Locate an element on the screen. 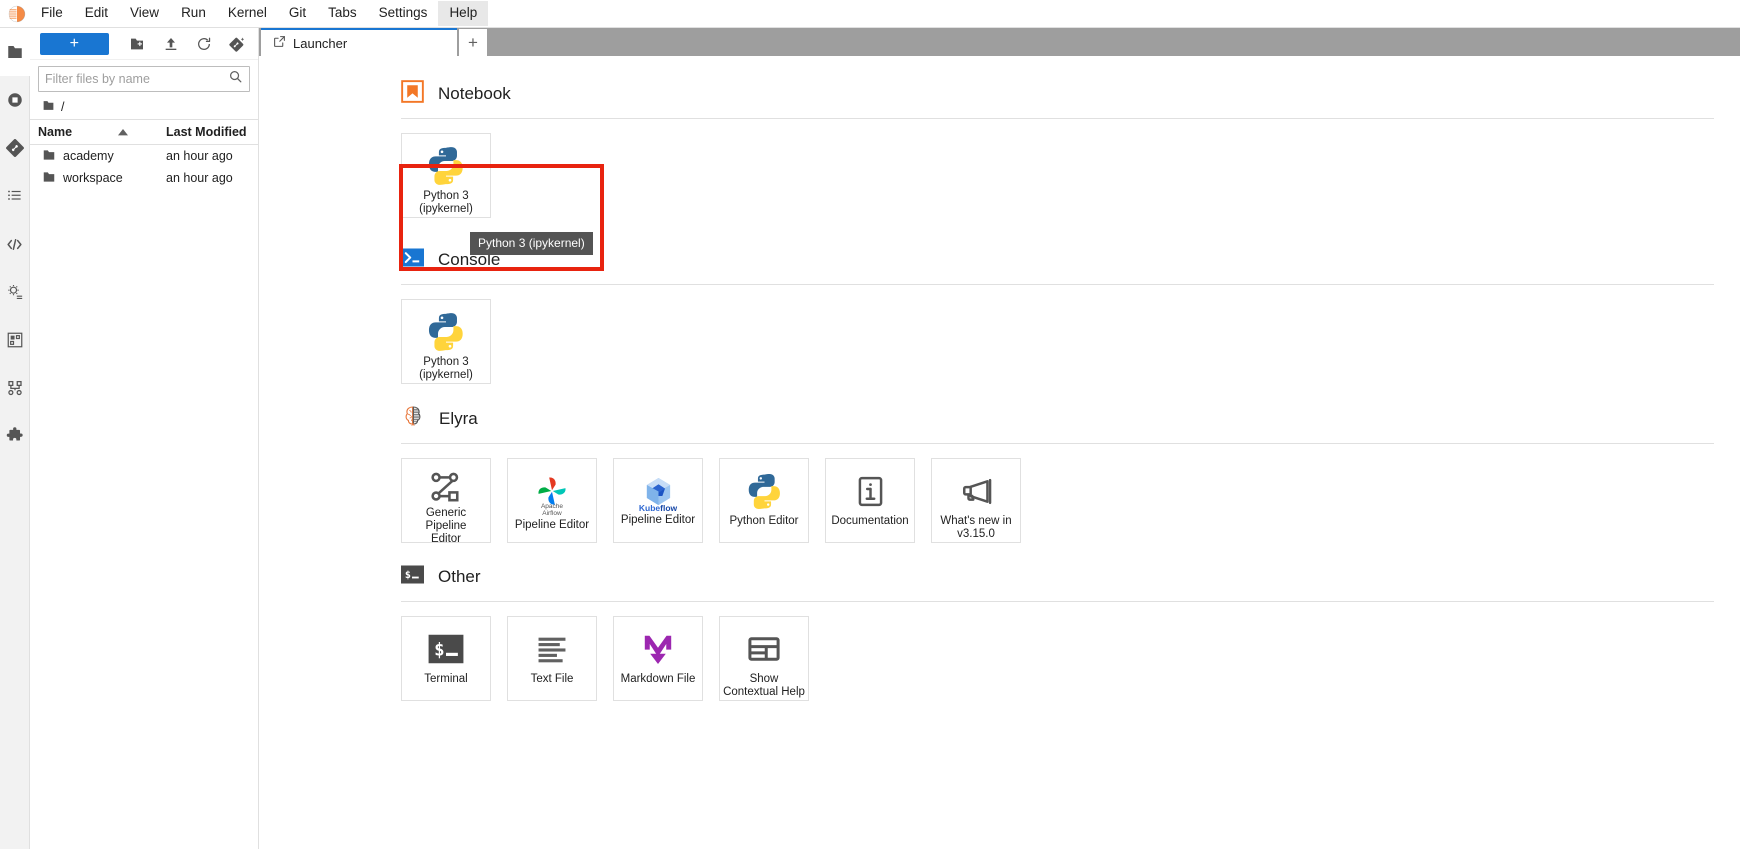  markdown-file-card-label: Markdown File is located at coordinates (658, 679).